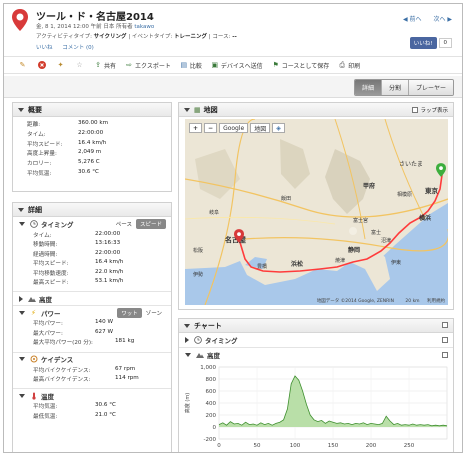 The width and height of the screenshot is (466, 456). What do you see at coordinates (196, 128) in the screenshot?
I see `zoom-in-button: +` at bounding box center [196, 128].